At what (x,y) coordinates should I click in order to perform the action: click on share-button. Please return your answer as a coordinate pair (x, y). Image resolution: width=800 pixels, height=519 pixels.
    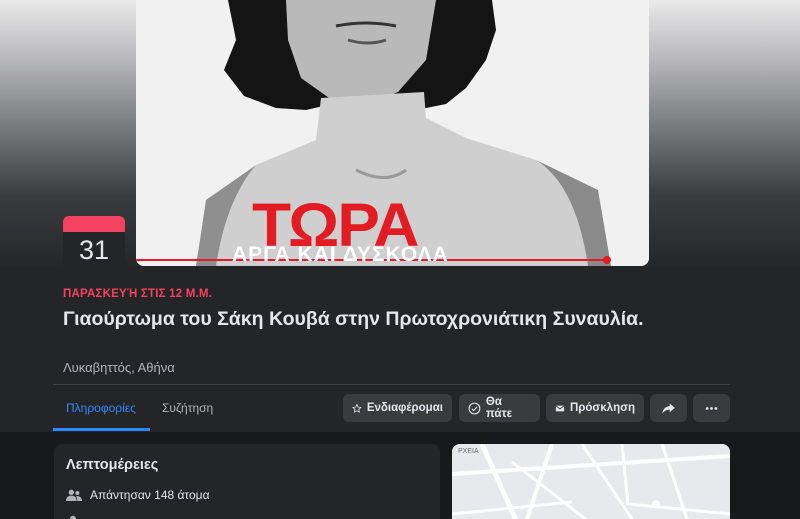
    Looking at the image, I should click on (668, 408).